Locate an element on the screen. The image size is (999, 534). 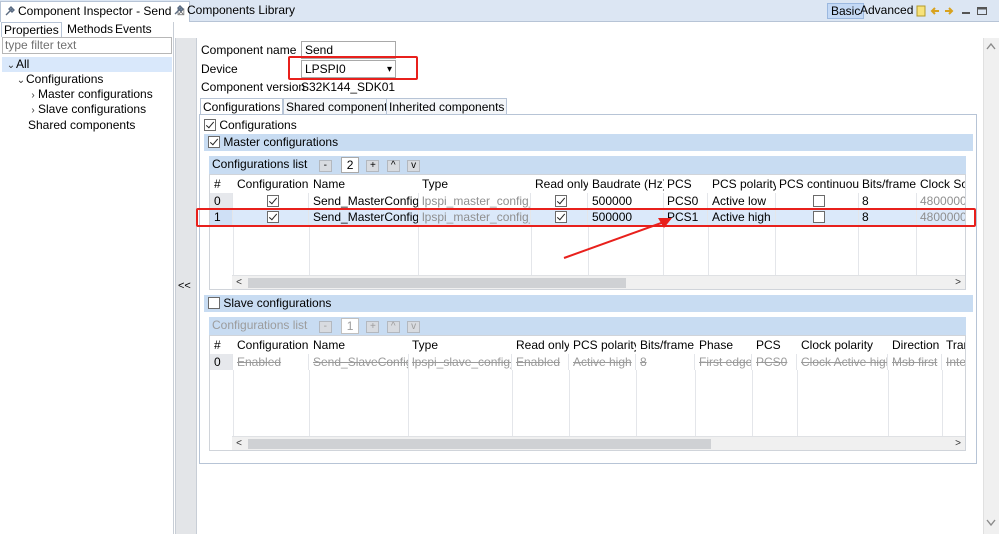
configurations-toggle: Configurations is located at coordinates (250, 125).